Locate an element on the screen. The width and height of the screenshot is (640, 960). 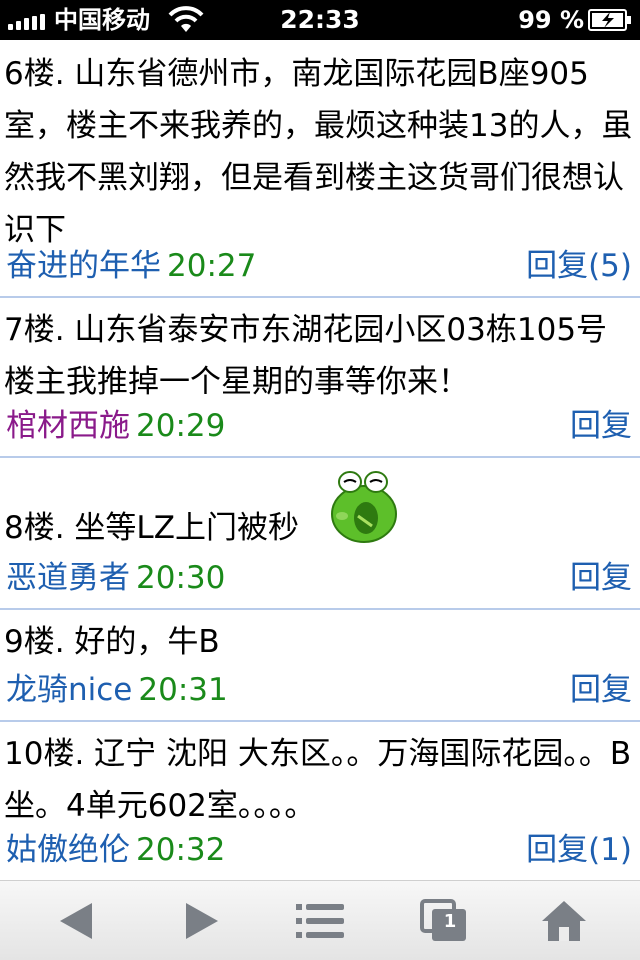
reply-button: 回复(1) is located at coordinates (579, 850).